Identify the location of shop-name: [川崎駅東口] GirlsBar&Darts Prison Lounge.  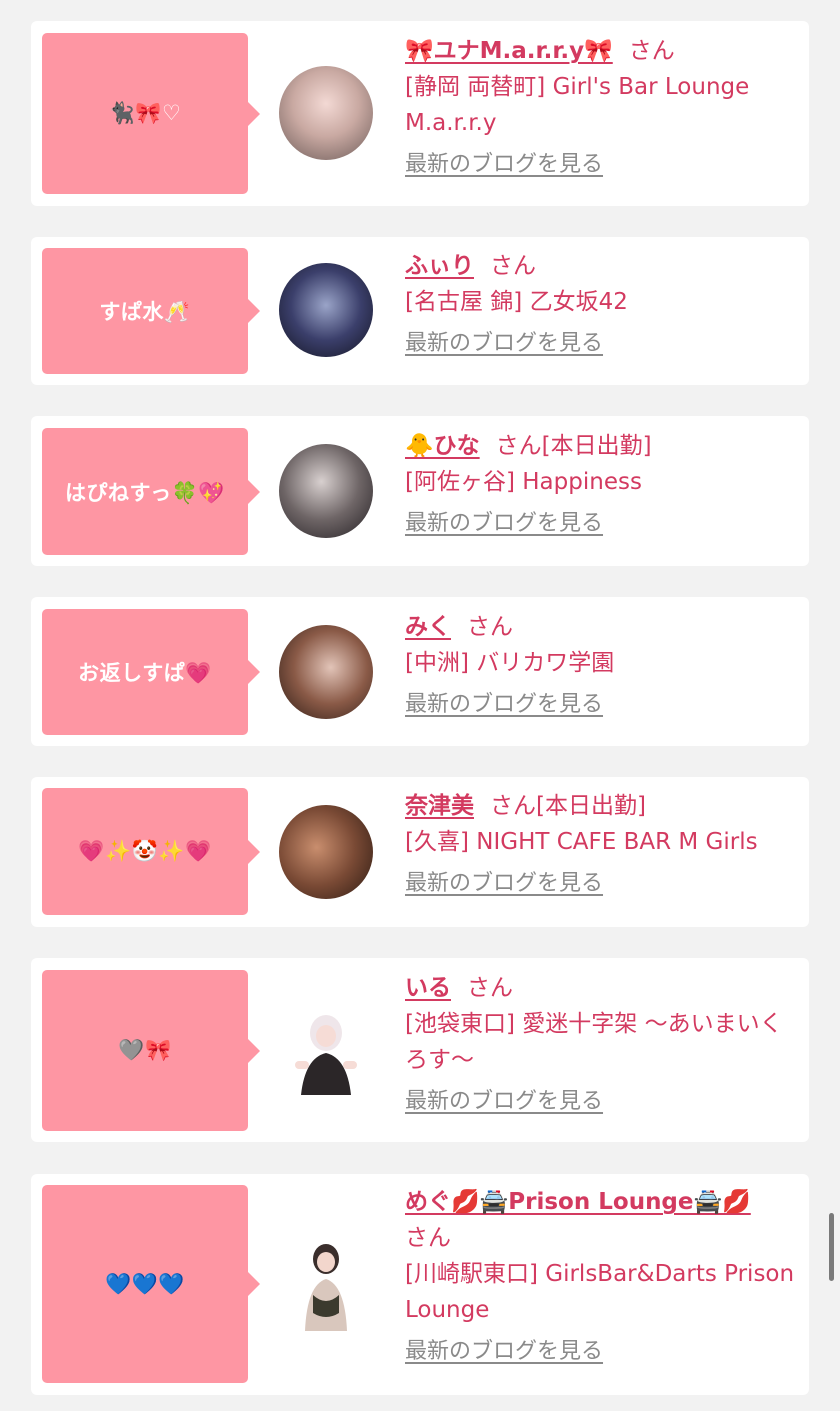
(600, 1292).